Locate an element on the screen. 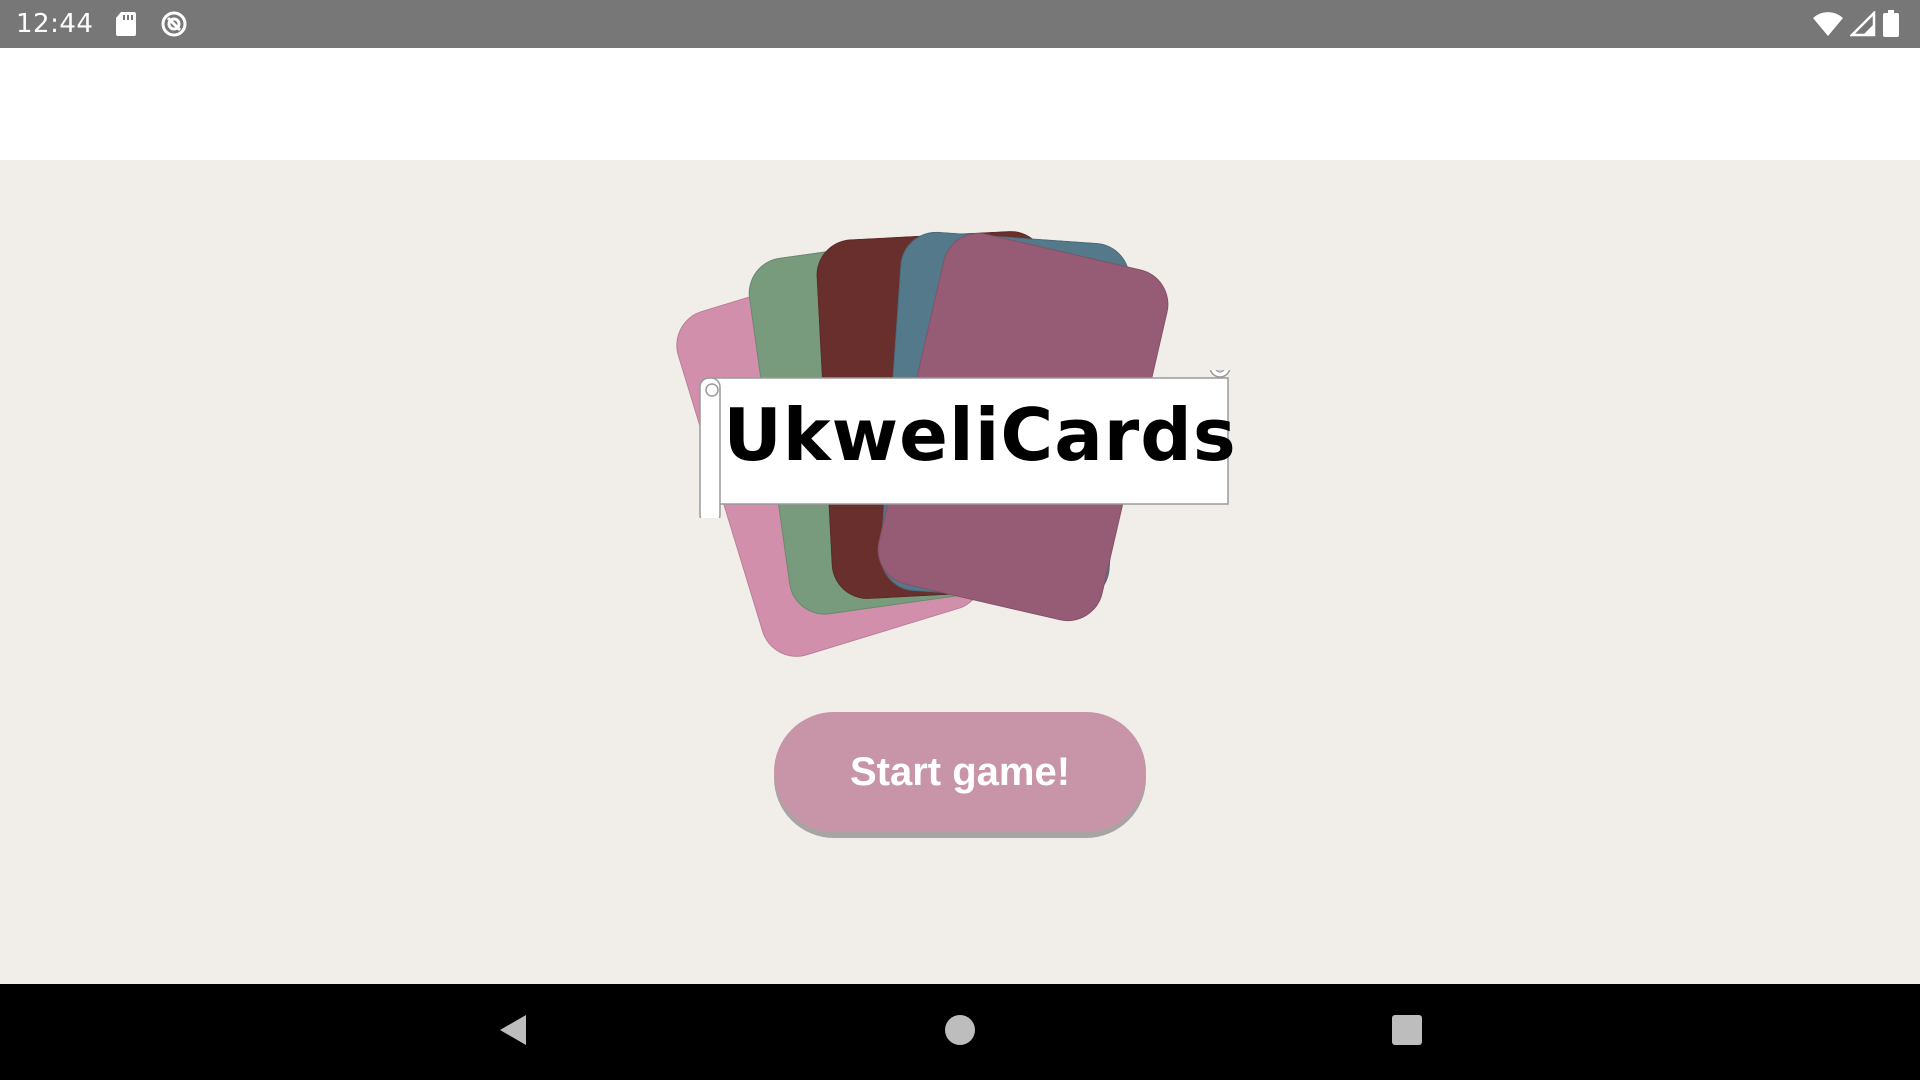  app-title: UkweliCards is located at coordinates (980, 435).